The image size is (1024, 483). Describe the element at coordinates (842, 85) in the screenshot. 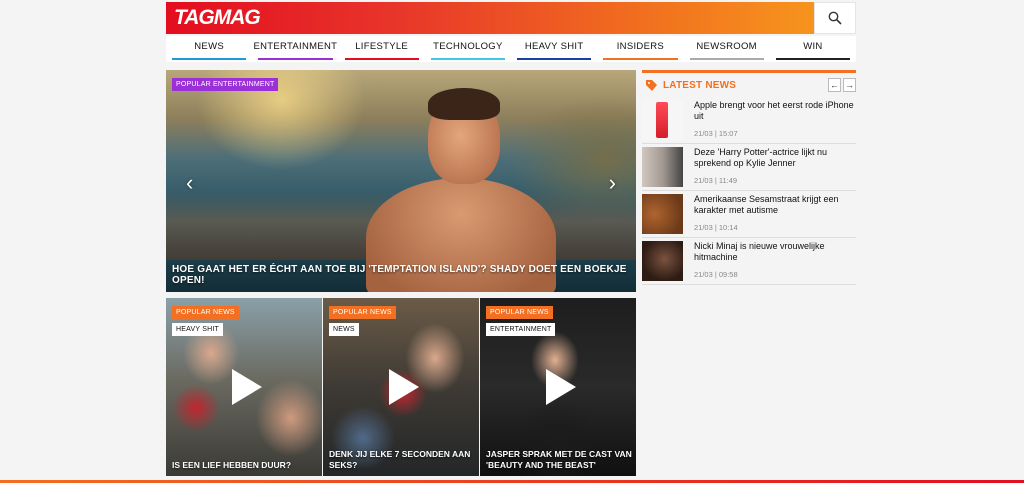

I see `sidebar-pager: ← →` at that location.